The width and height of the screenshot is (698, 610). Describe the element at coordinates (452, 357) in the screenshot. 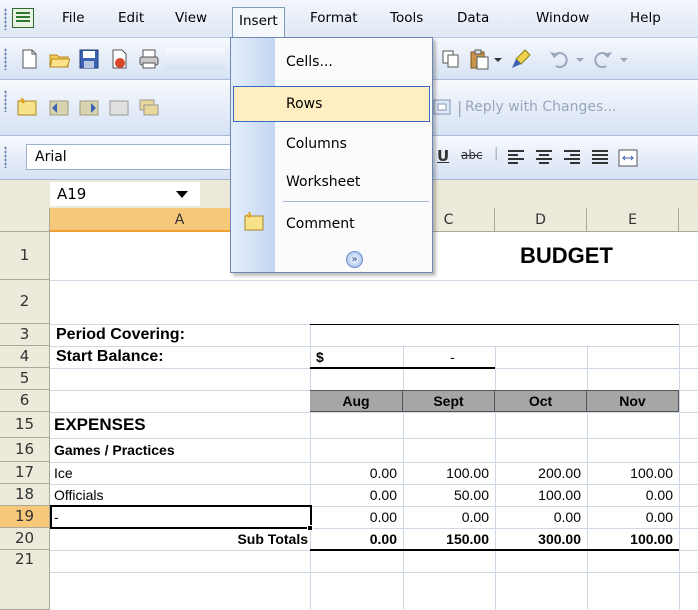

I see `start-balance-value: -` at that location.